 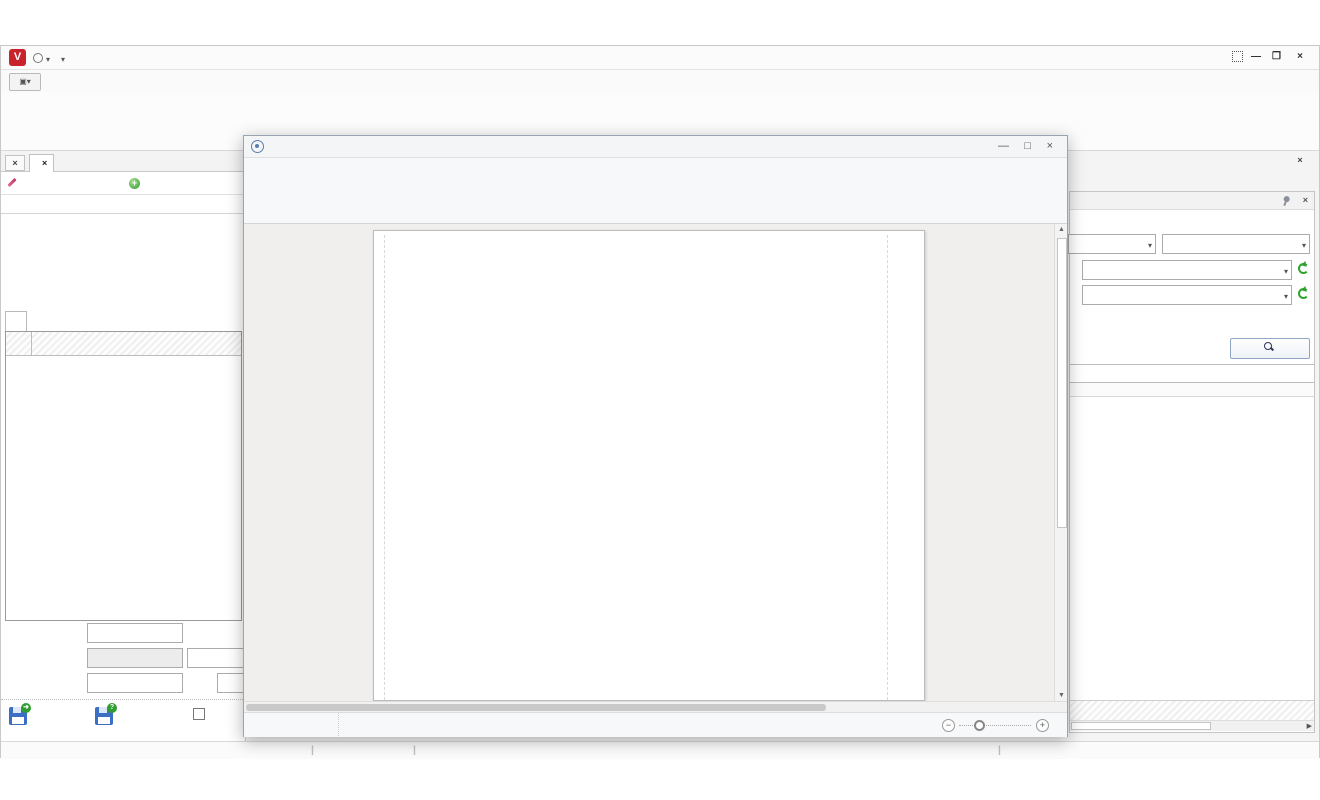 I want to click on right-tab-close-button: ×, so click(x=1300, y=162).